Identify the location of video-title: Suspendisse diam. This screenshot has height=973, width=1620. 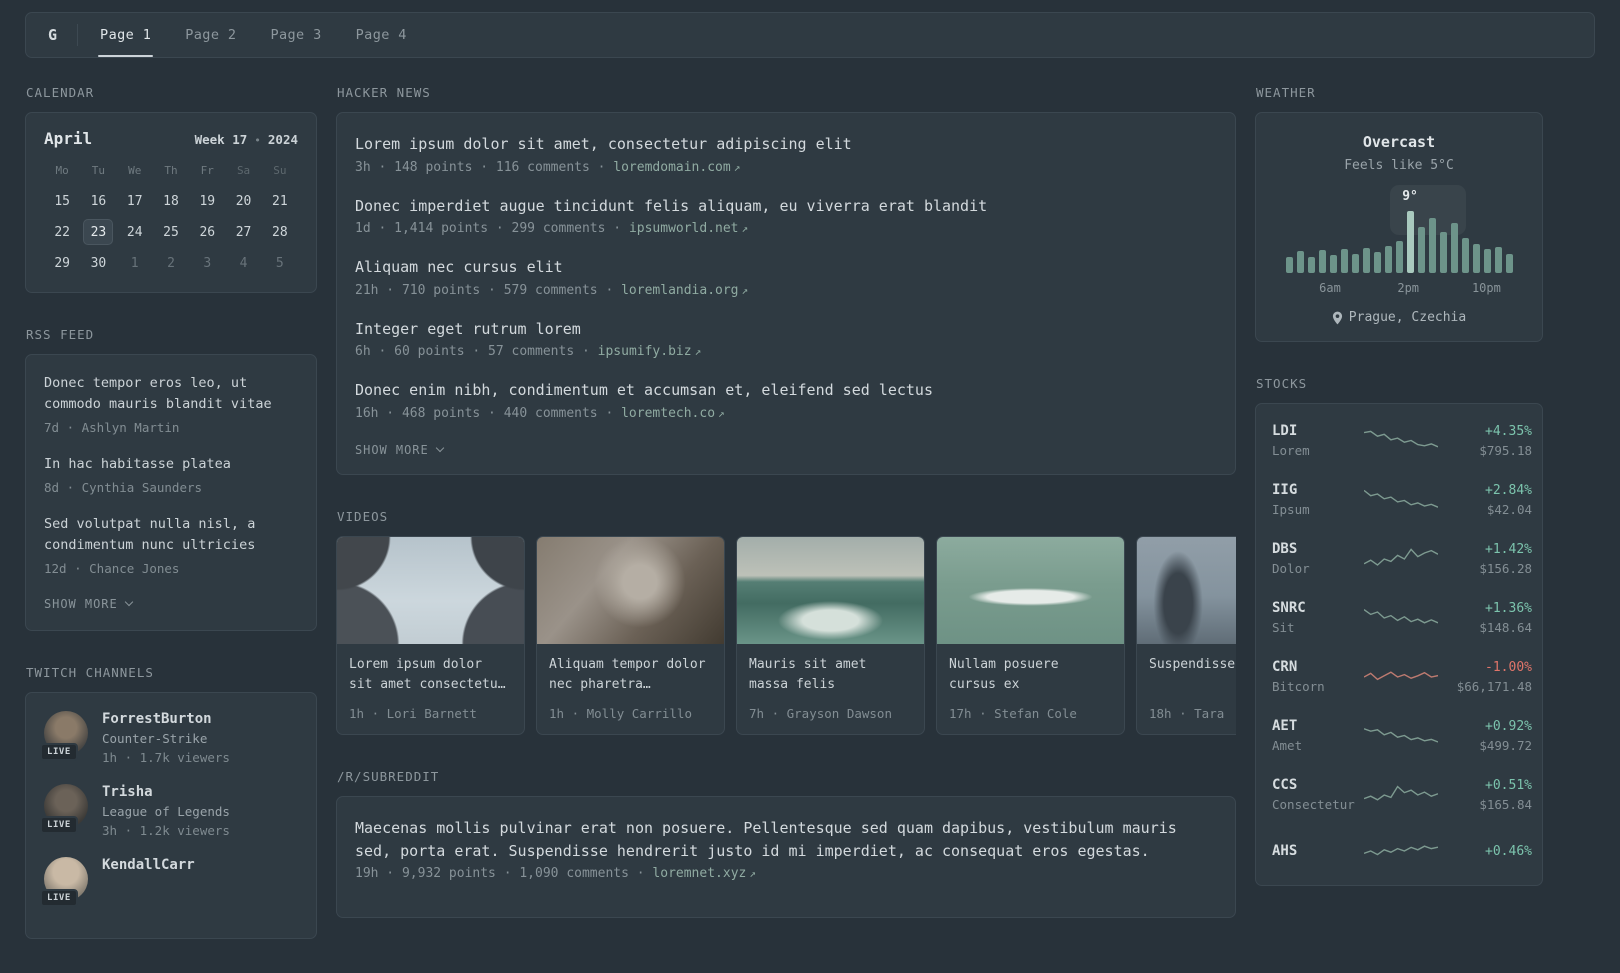
(1186, 670).